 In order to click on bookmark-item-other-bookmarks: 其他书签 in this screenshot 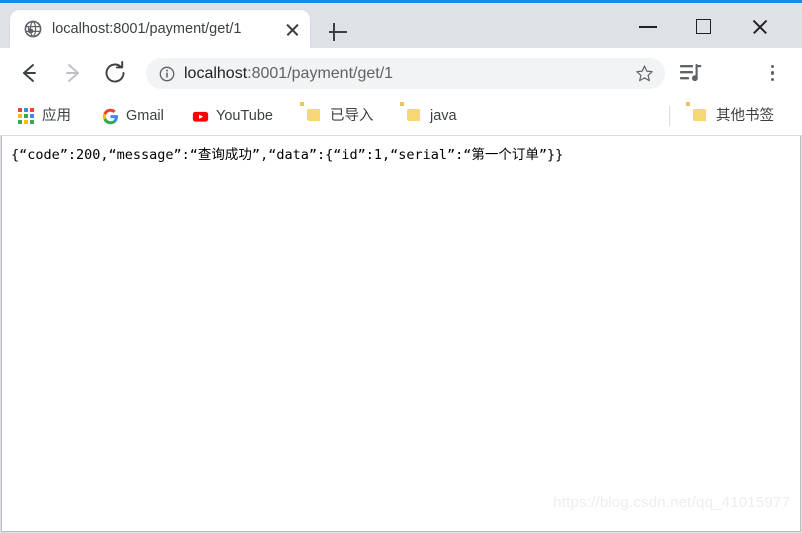, I will do `click(733, 116)`.